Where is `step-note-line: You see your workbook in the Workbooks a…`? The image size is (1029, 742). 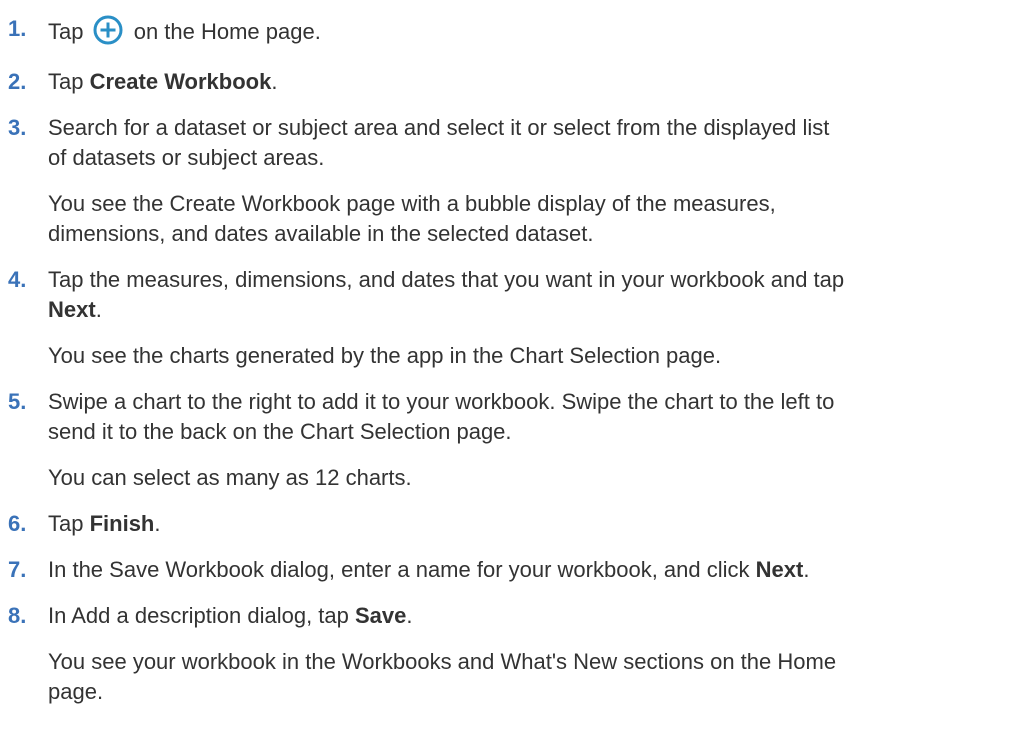
step-note-line: You see your workbook in the Workbooks a… is located at coordinates (442, 661).